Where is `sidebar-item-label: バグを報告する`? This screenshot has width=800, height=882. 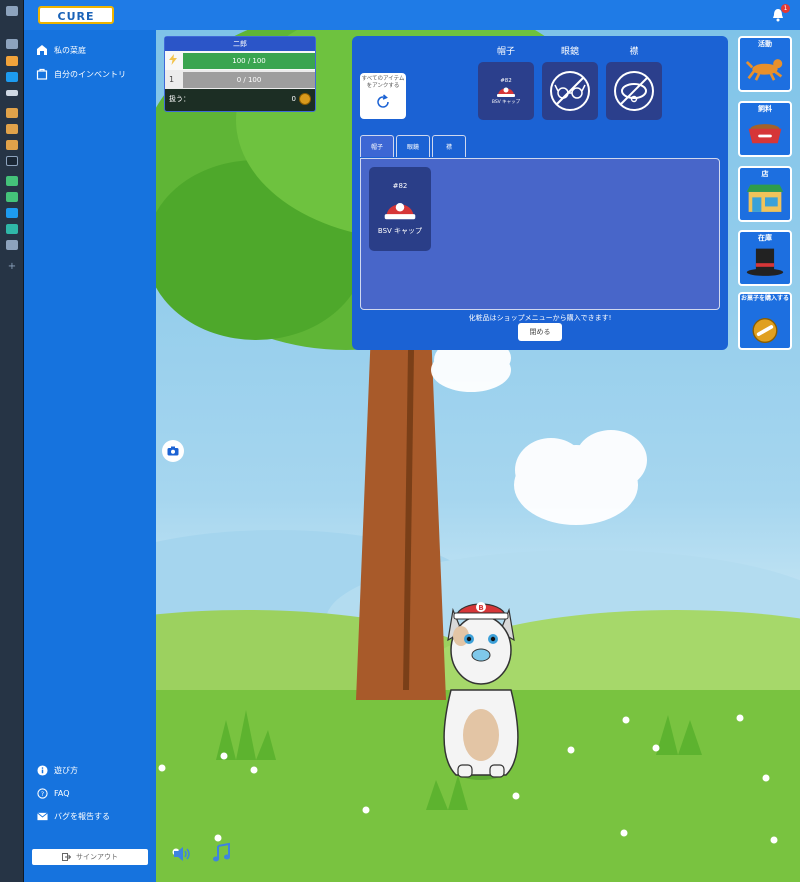
sidebar-item-label: バグを報告する is located at coordinates (82, 816).